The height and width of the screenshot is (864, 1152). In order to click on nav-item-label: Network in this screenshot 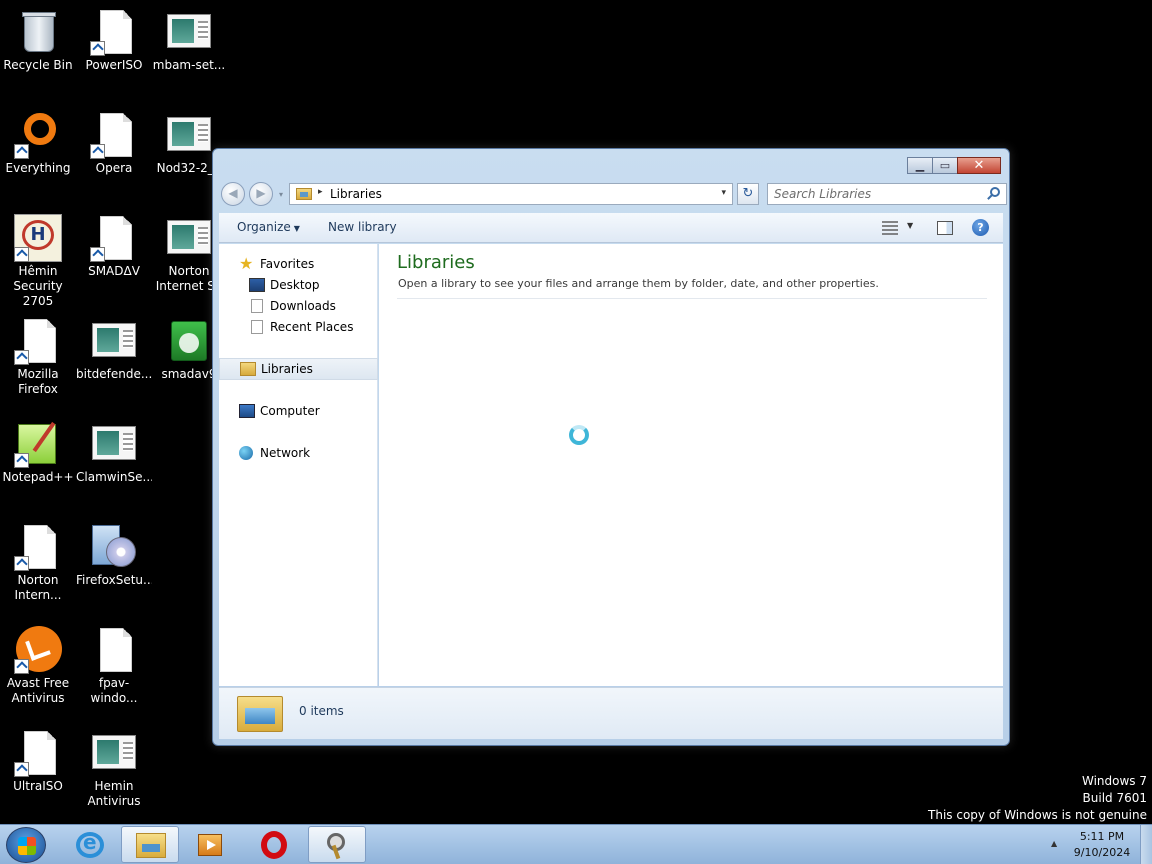, I will do `click(285, 453)`.